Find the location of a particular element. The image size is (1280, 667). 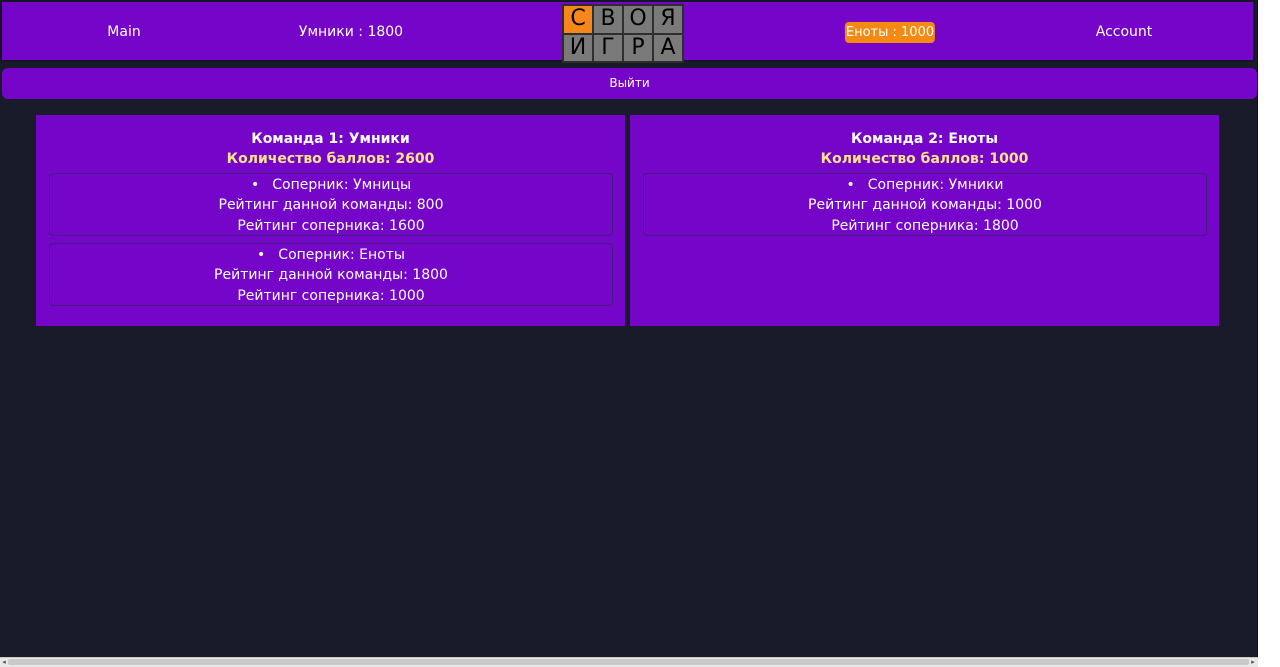

game-logo: С В О Я И Г Р А is located at coordinates (623, 33).